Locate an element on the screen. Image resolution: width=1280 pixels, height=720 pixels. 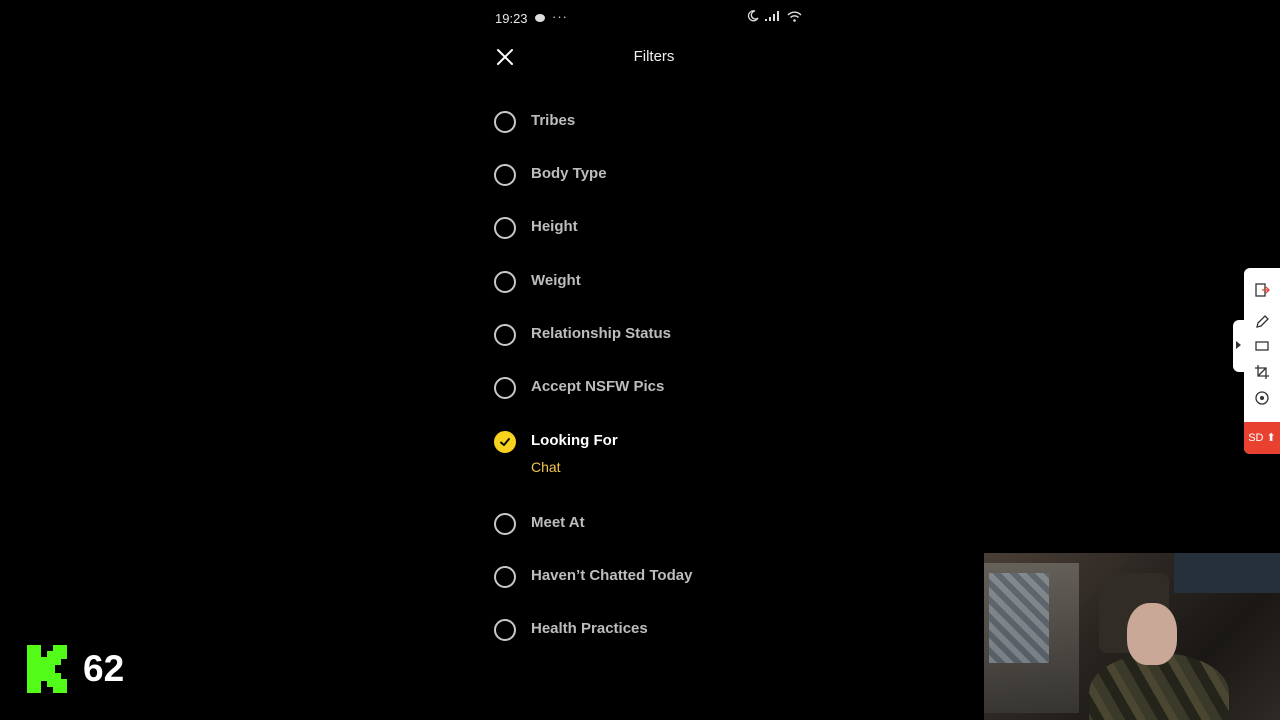
filter-label: Meet At is located at coordinates (558, 522).